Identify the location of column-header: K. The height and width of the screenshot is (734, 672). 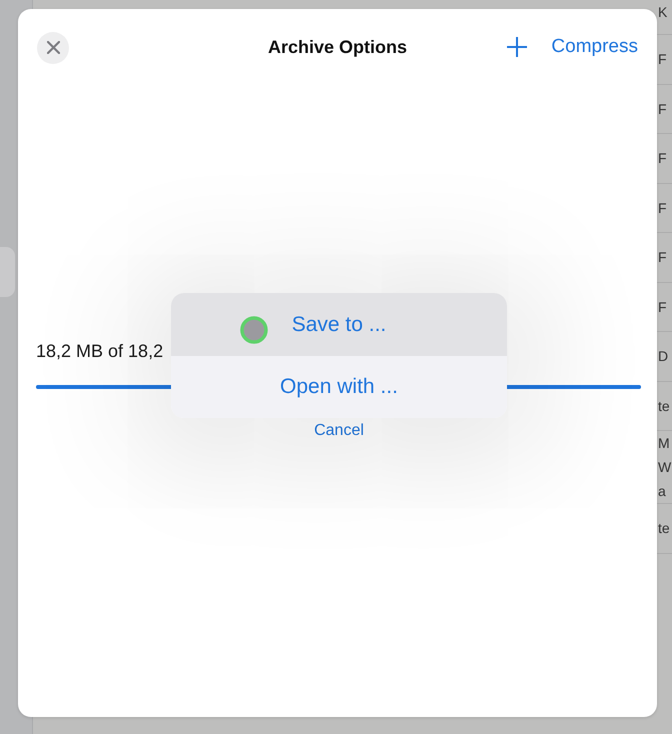
(663, 12).